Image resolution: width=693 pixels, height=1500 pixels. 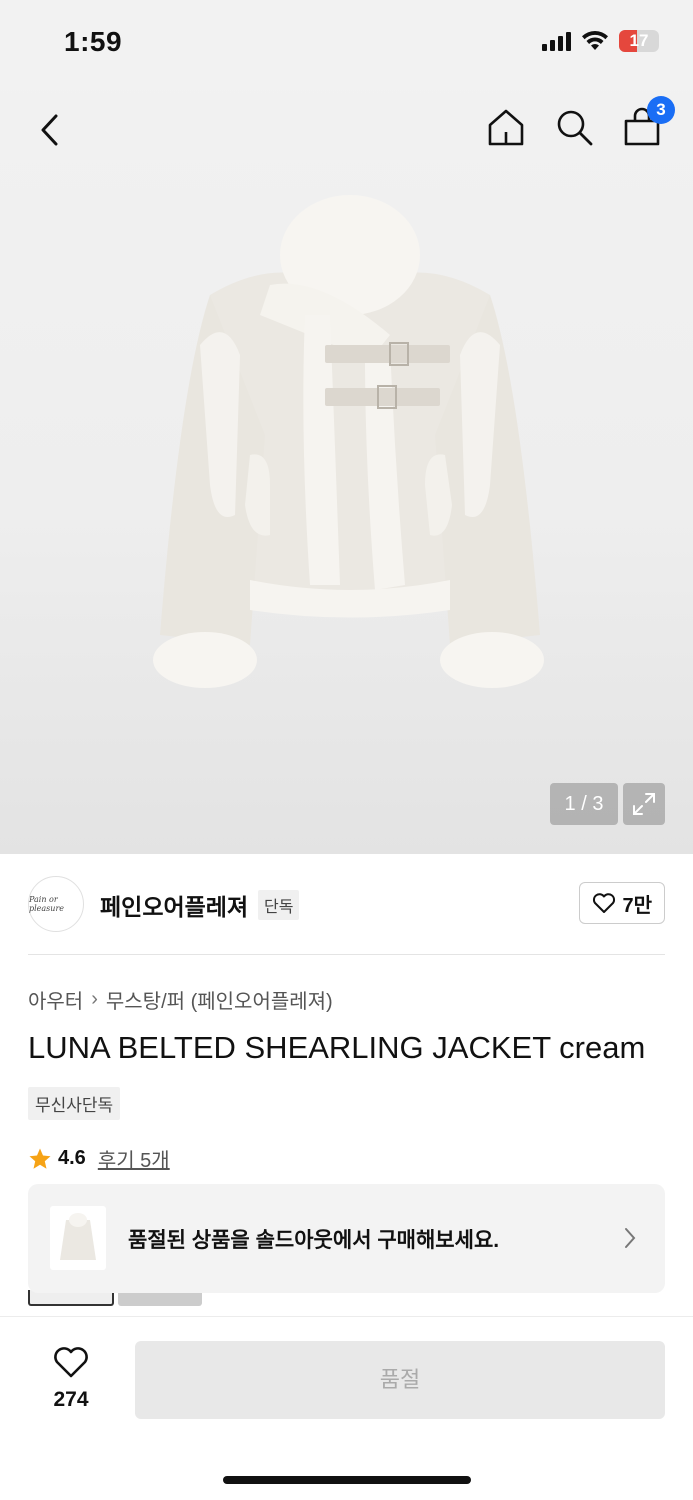 I want to click on expand-icon, so click(x=644, y=804).